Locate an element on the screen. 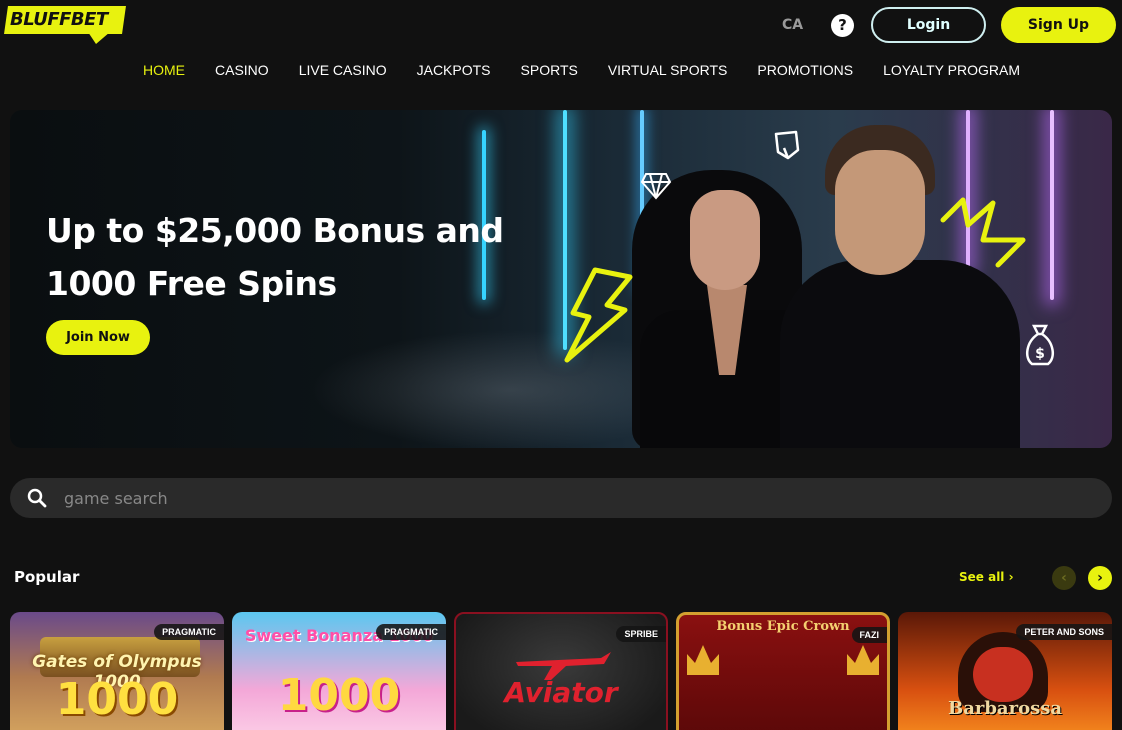 The width and height of the screenshot is (1122, 730). nav-item-sports: SPORTS is located at coordinates (549, 70).